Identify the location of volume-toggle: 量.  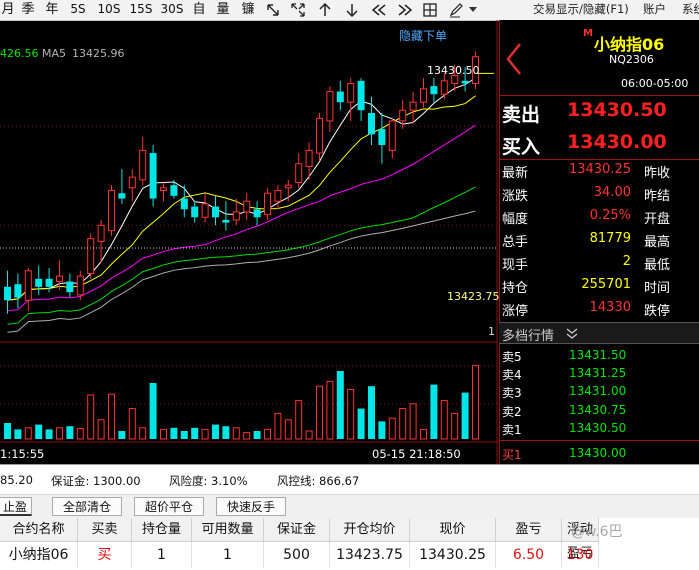
(223, 10).